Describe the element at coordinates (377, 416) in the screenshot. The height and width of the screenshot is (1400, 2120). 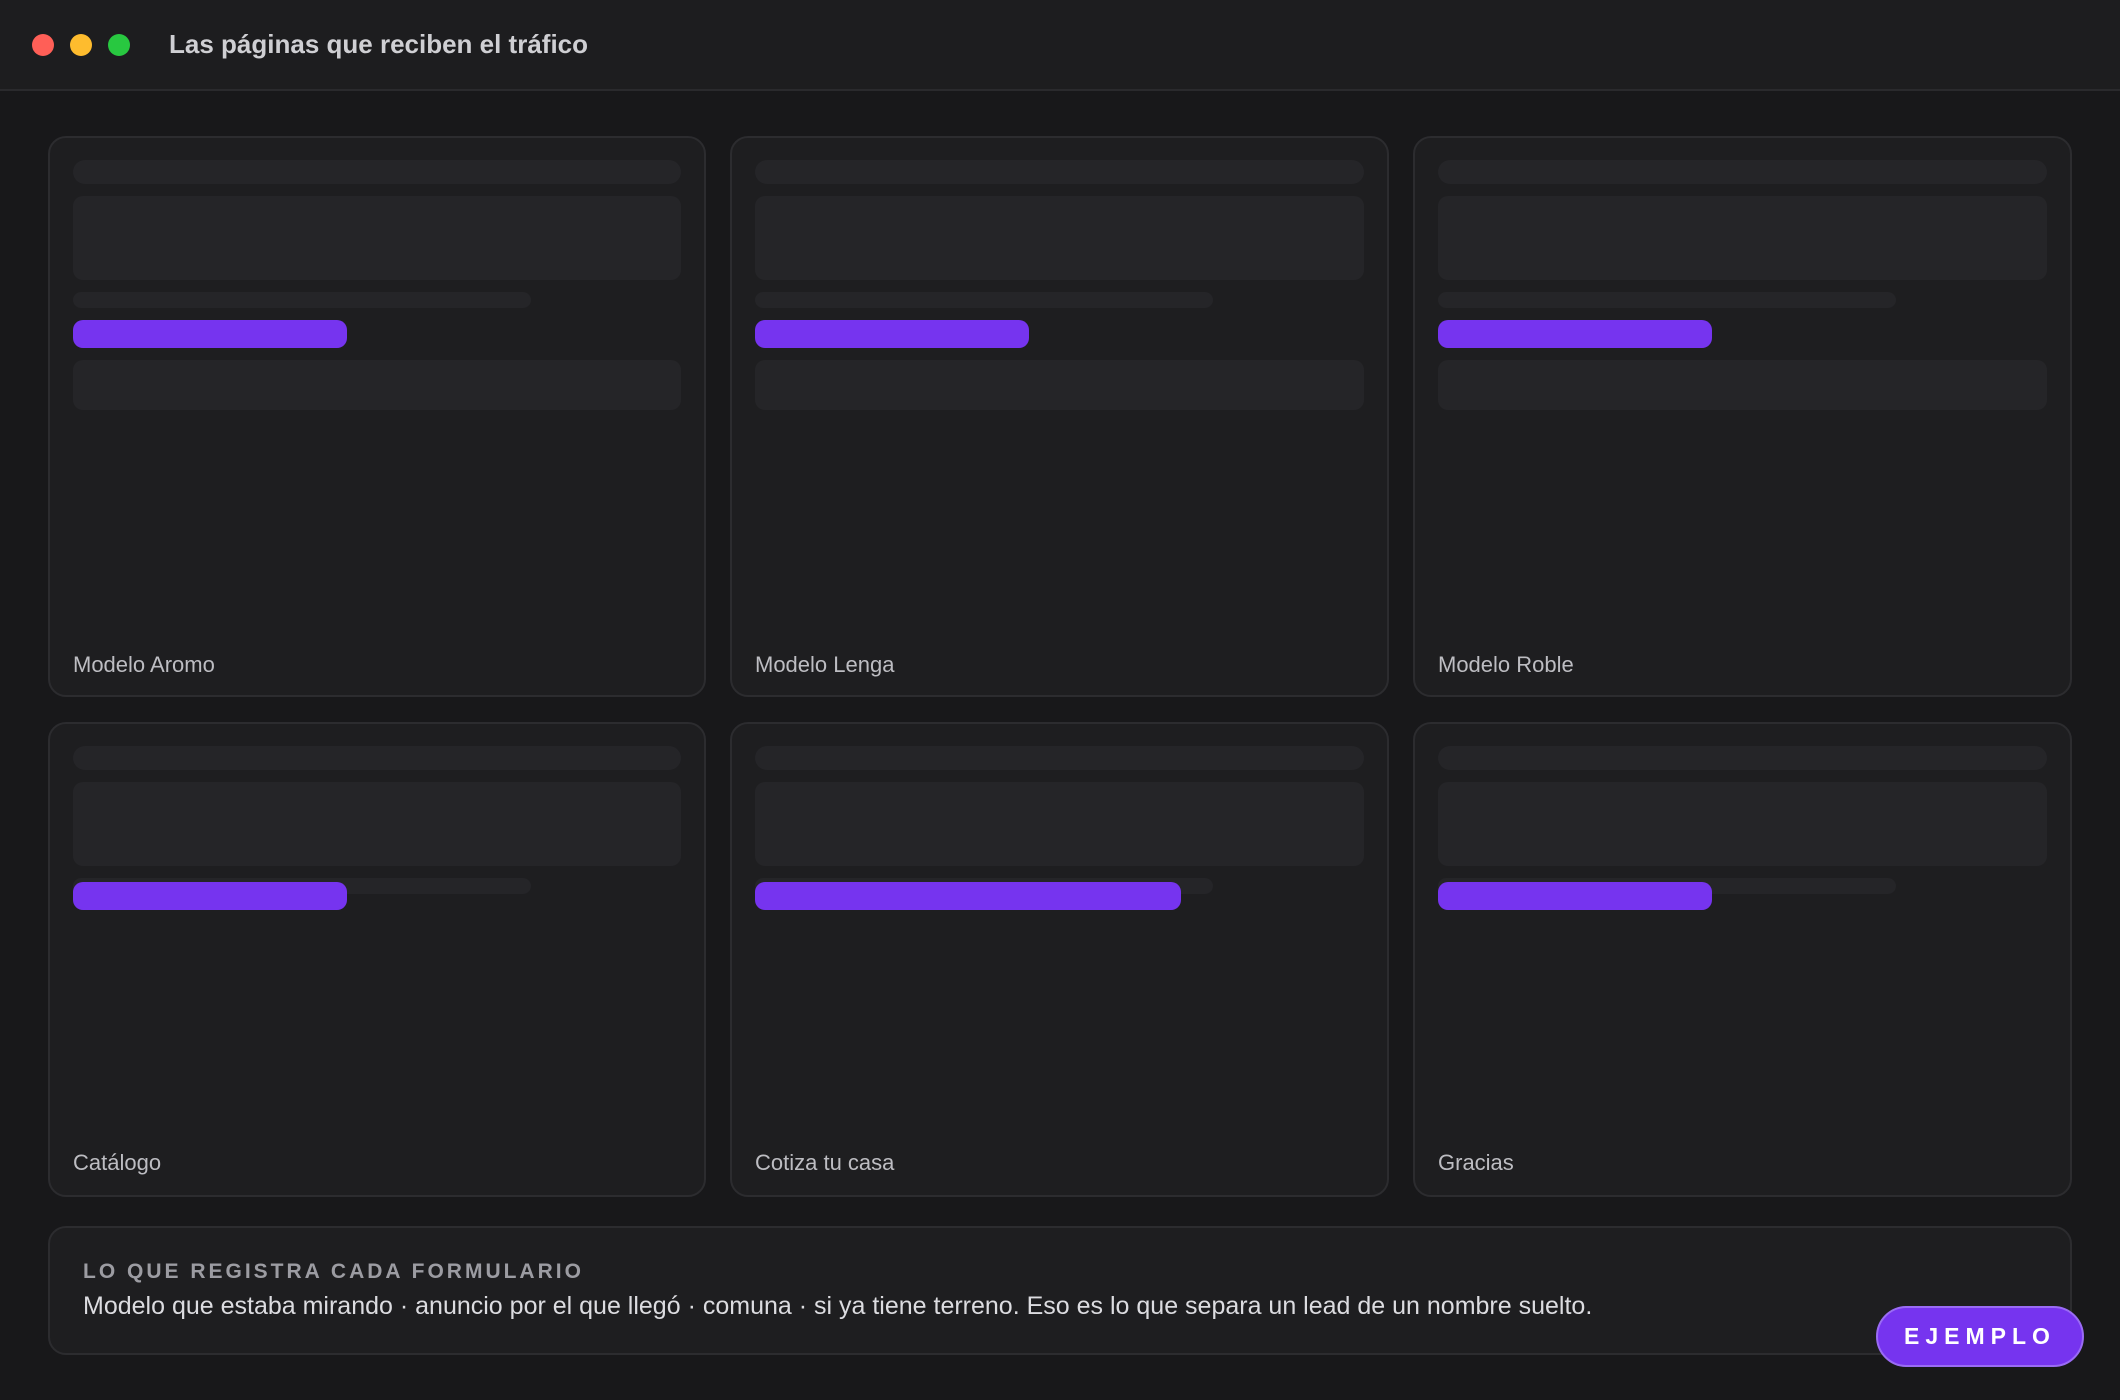
I see `page-card-modelo-aromo: Modelo Aromo` at that location.